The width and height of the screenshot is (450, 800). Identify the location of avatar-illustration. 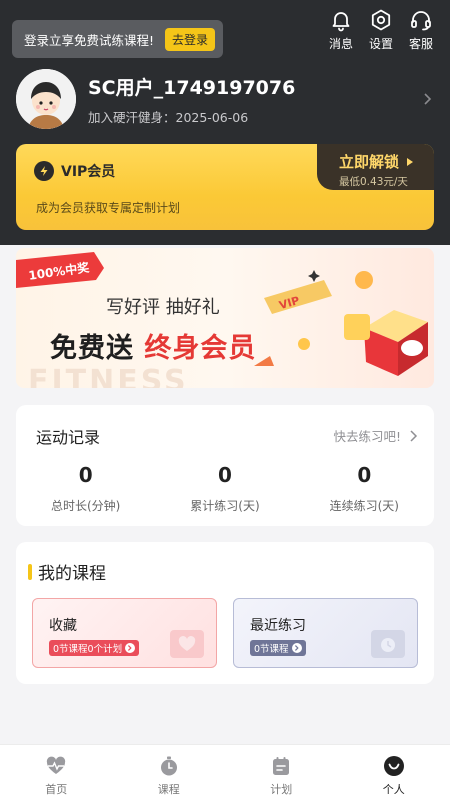
(46, 99).